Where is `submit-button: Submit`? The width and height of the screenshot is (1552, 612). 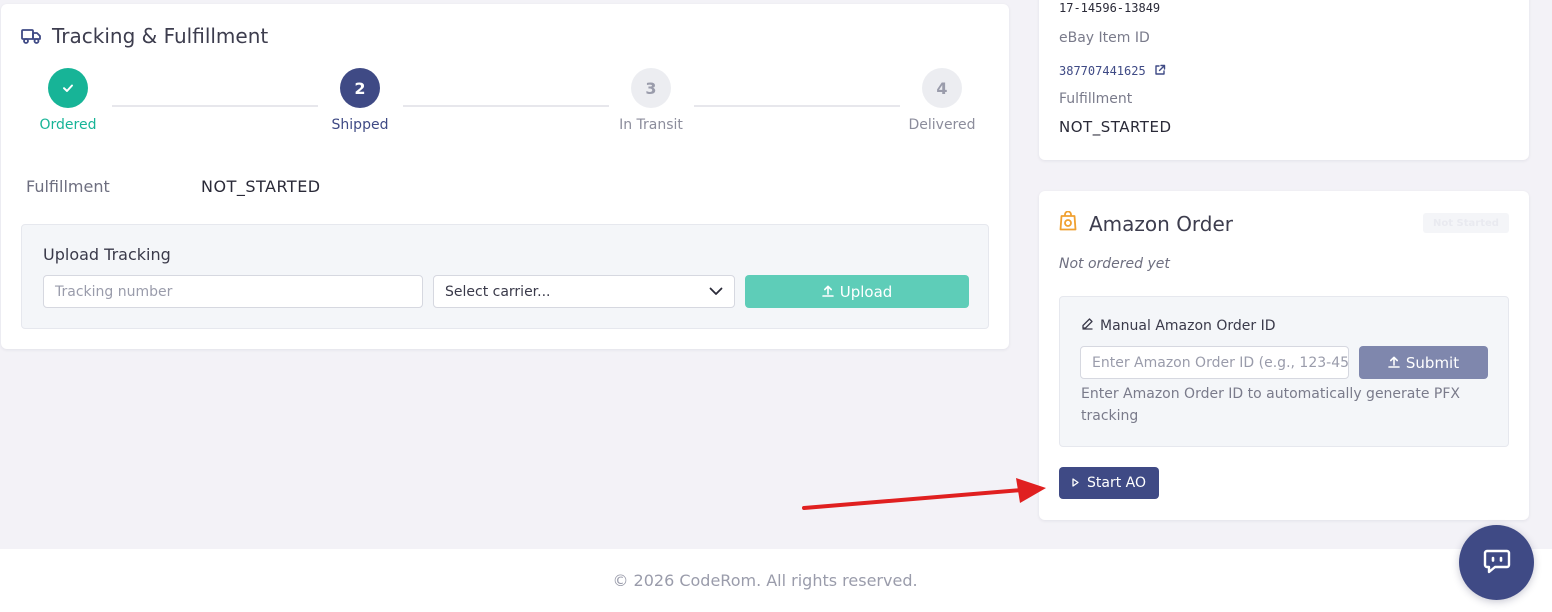
submit-button: Submit is located at coordinates (1423, 362).